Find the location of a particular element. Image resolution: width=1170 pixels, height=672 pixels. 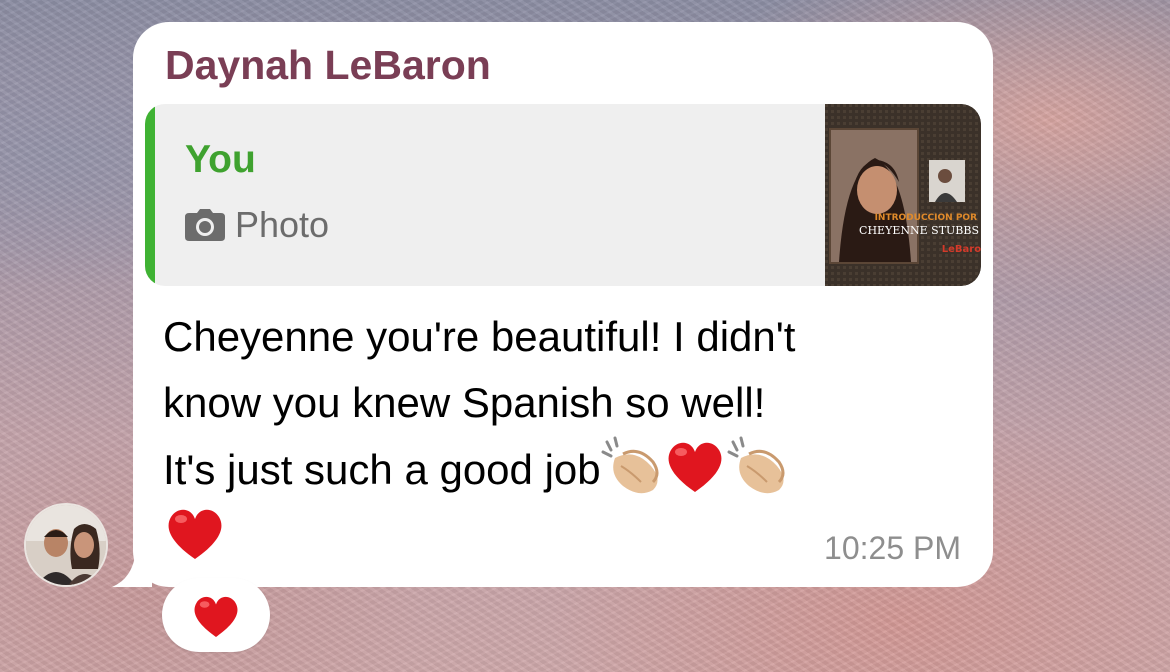

reply-type-label: Photo is located at coordinates (282, 224).